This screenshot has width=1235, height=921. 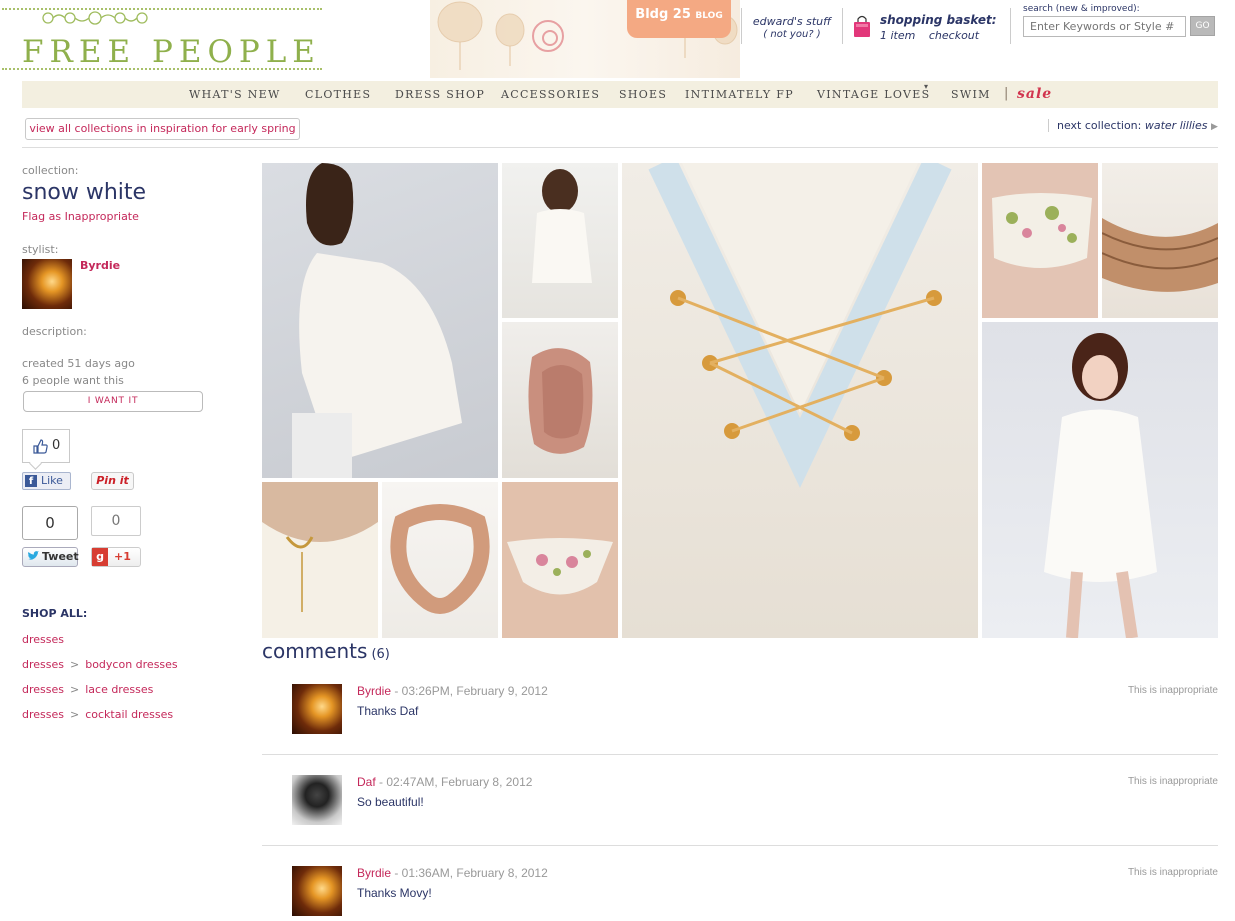 I want to click on not-you-link: ( not you? ), so click(x=792, y=34).